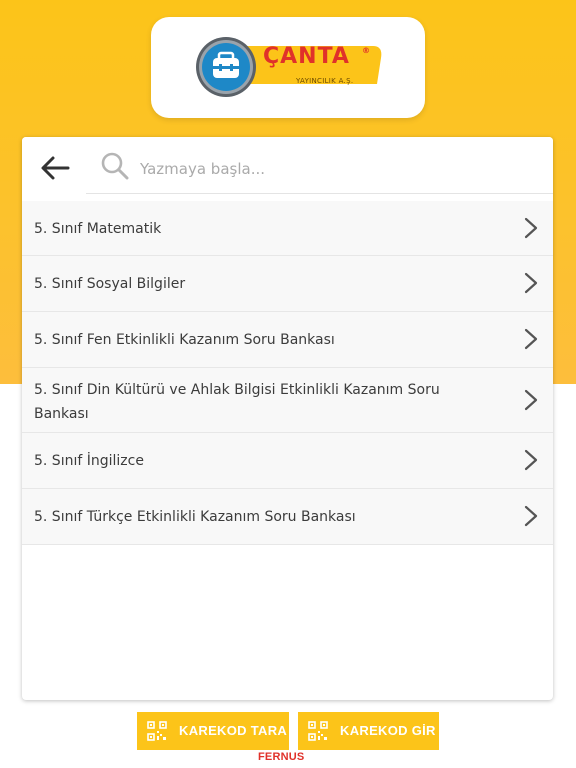  What do you see at coordinates (306, 56) in the screenshot?
I see `logo-title: ÇANTA` at bounding box center [306, 56].